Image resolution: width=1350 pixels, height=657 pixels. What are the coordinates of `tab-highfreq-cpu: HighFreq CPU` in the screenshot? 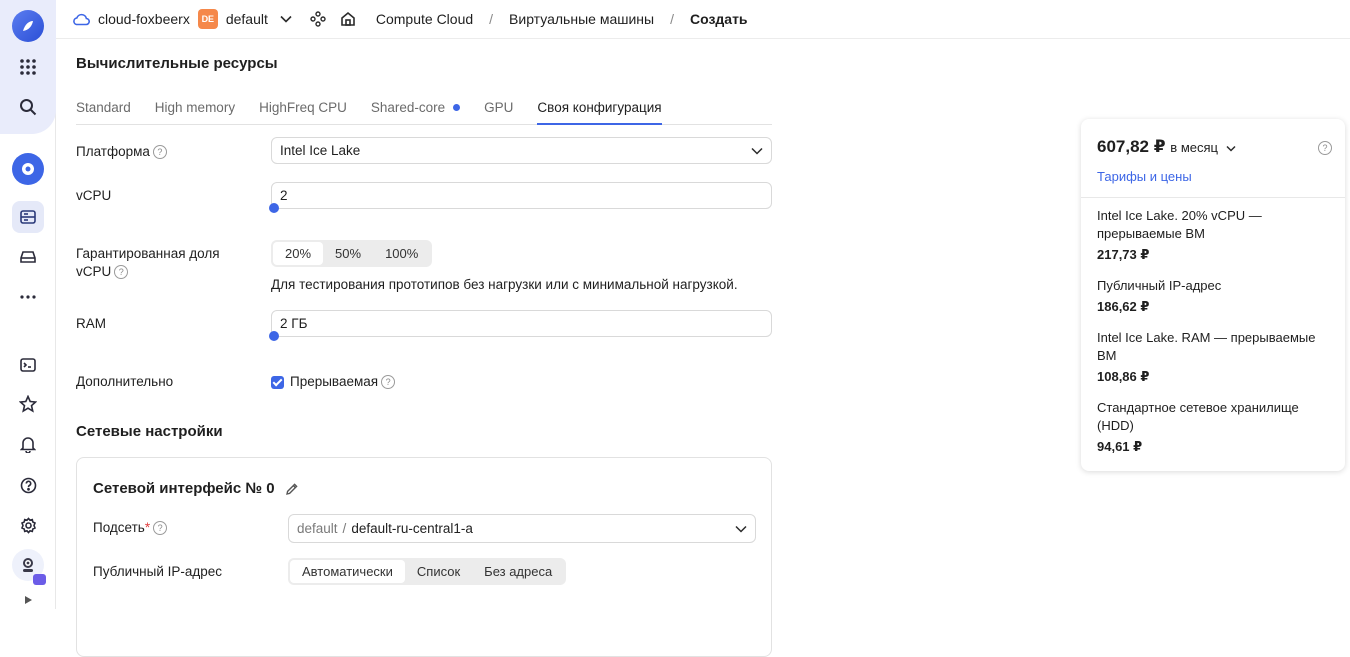 It's located at (303, 112).